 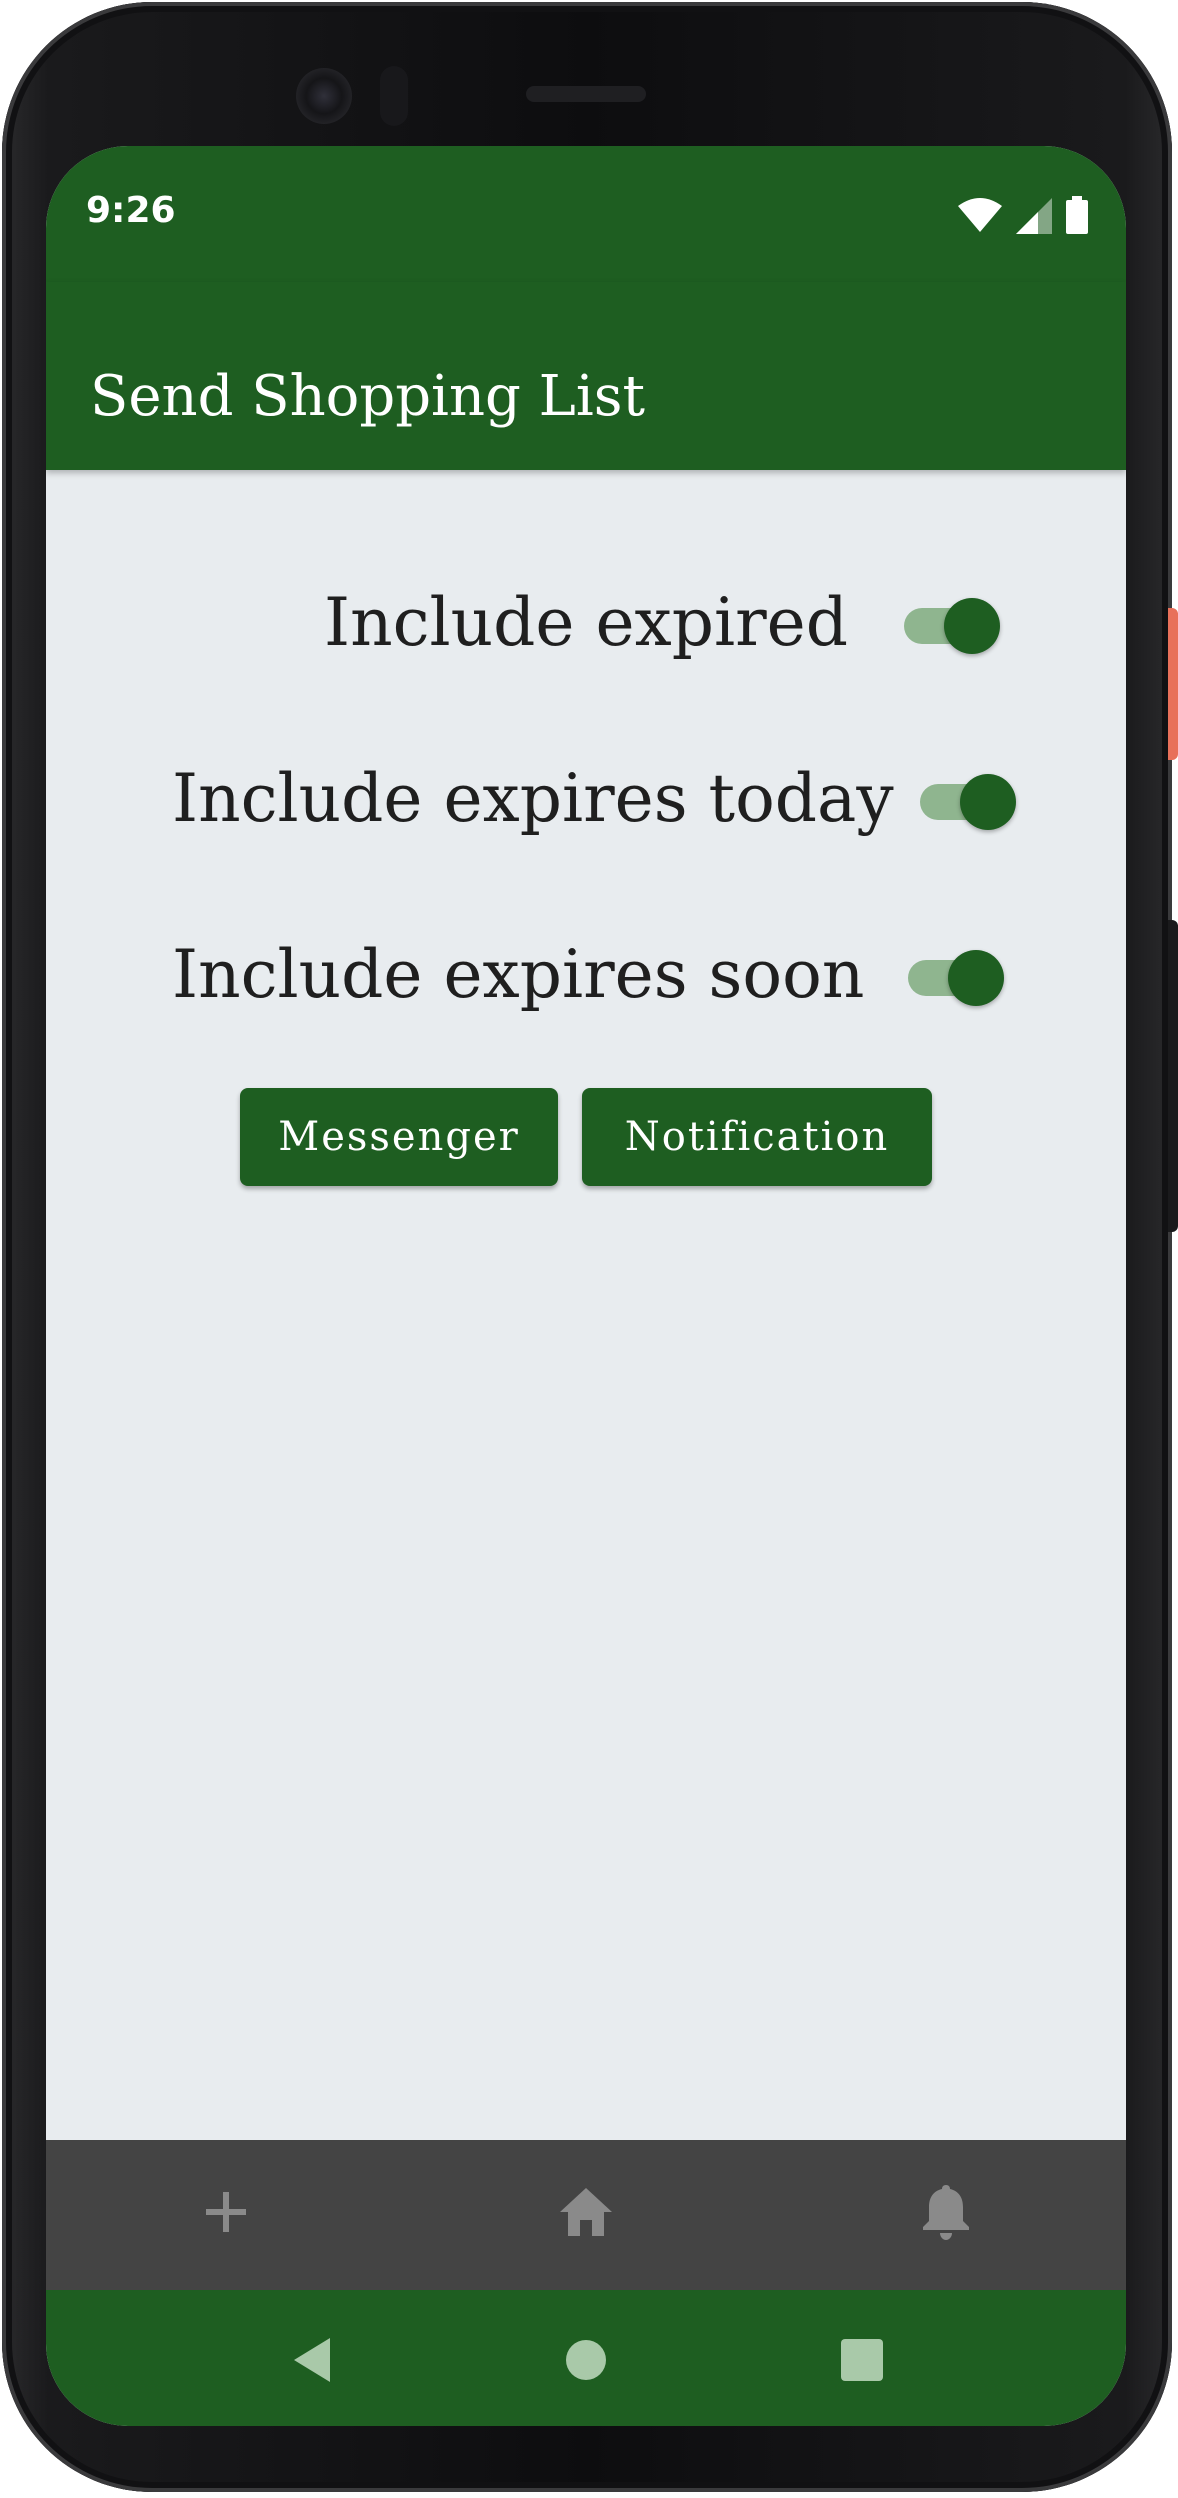 I want to click on proximity-sensor, so click(x=394, y=96).